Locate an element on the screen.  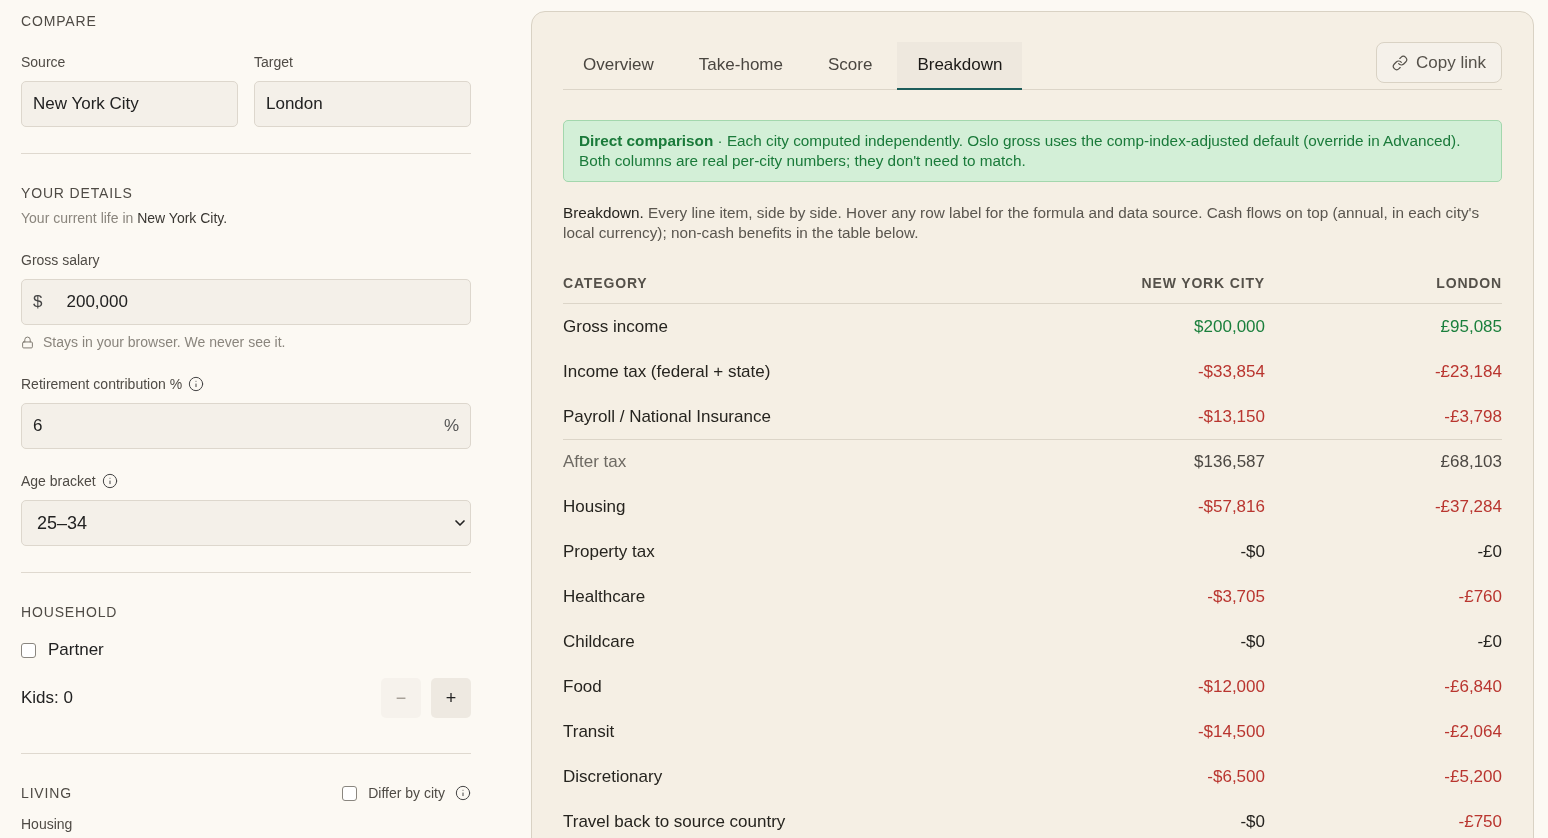
field-label: Gross salary is located at coordinates (61, 260).